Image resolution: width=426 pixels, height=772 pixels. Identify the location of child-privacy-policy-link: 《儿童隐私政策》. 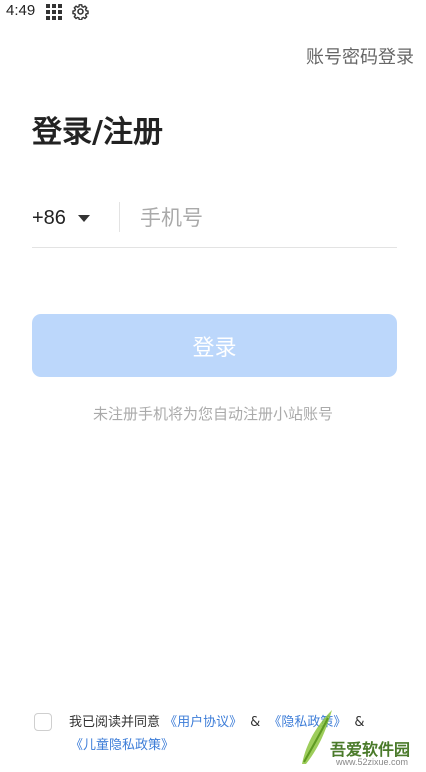
(122, 745).